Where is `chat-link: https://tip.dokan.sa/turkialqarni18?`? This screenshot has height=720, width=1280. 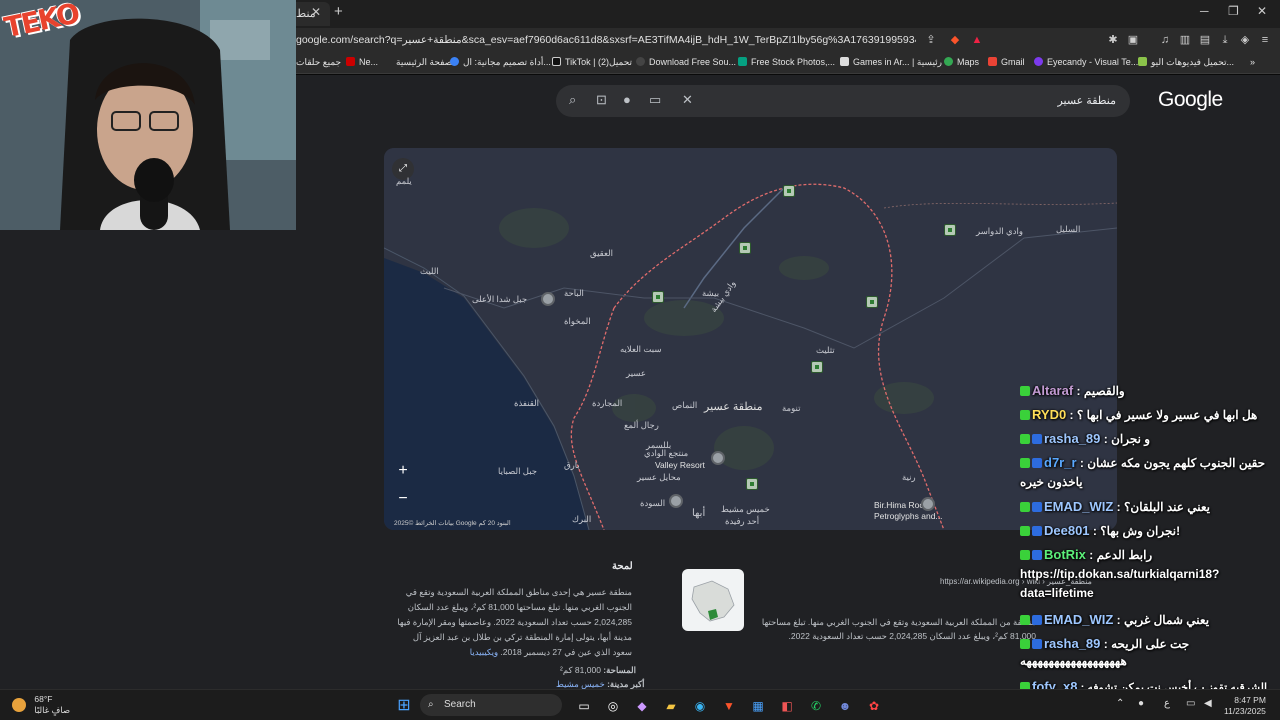
chat-link: https://tip.dokan.sa/turkialqarni18? is located at coordinates (1119, 574).